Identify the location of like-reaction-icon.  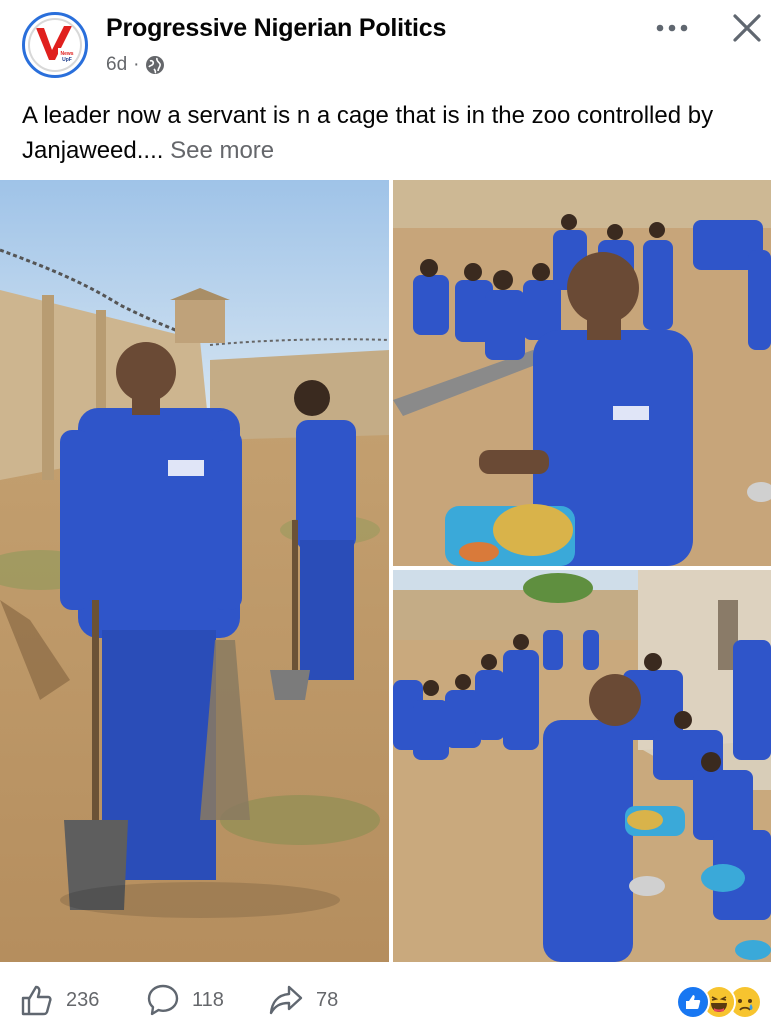
(693, 1002).